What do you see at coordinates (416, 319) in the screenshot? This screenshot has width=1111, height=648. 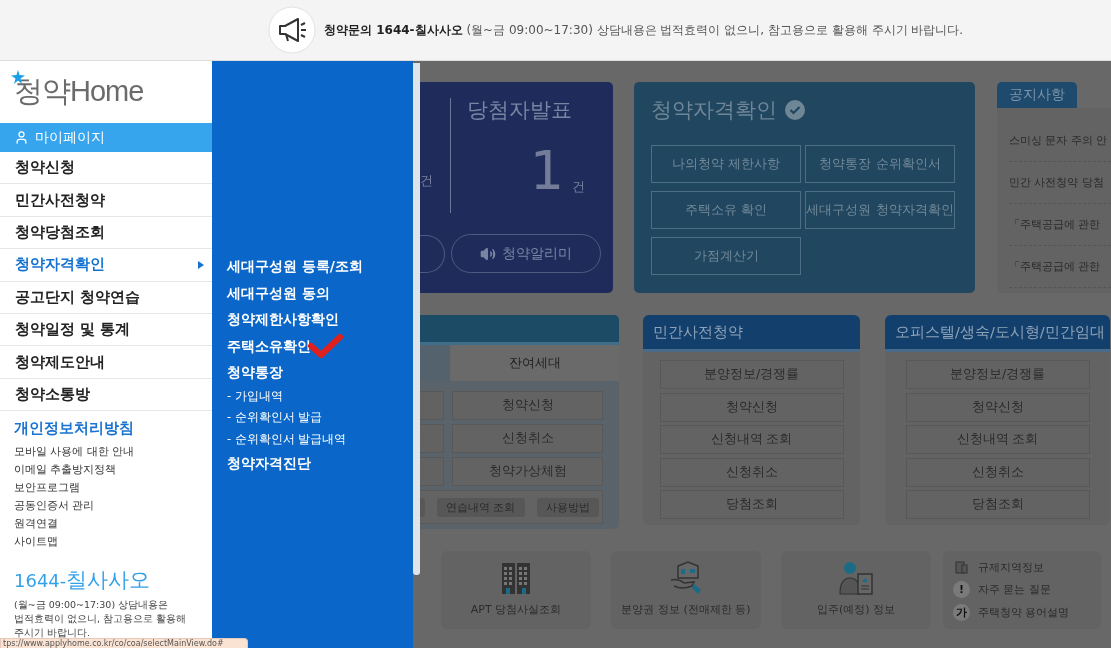 I see `scrollbar` at bounding box center [416, 319].